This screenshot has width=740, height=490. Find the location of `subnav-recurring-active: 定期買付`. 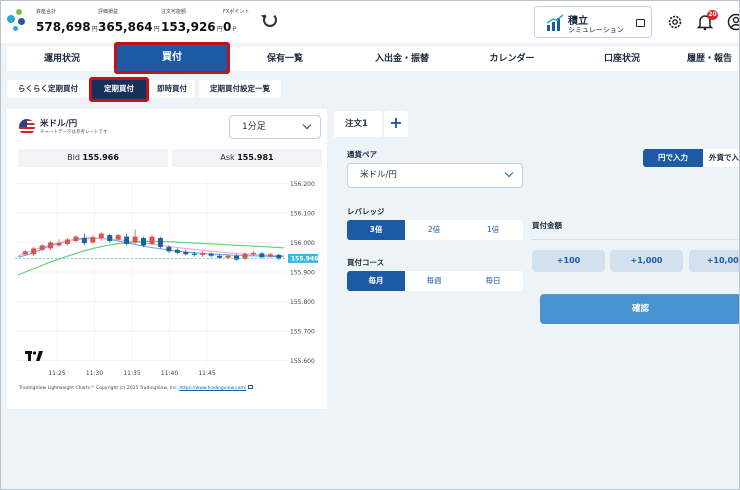

subnav-recurring-active: 定期買付 is located at coordinates (119, 89).